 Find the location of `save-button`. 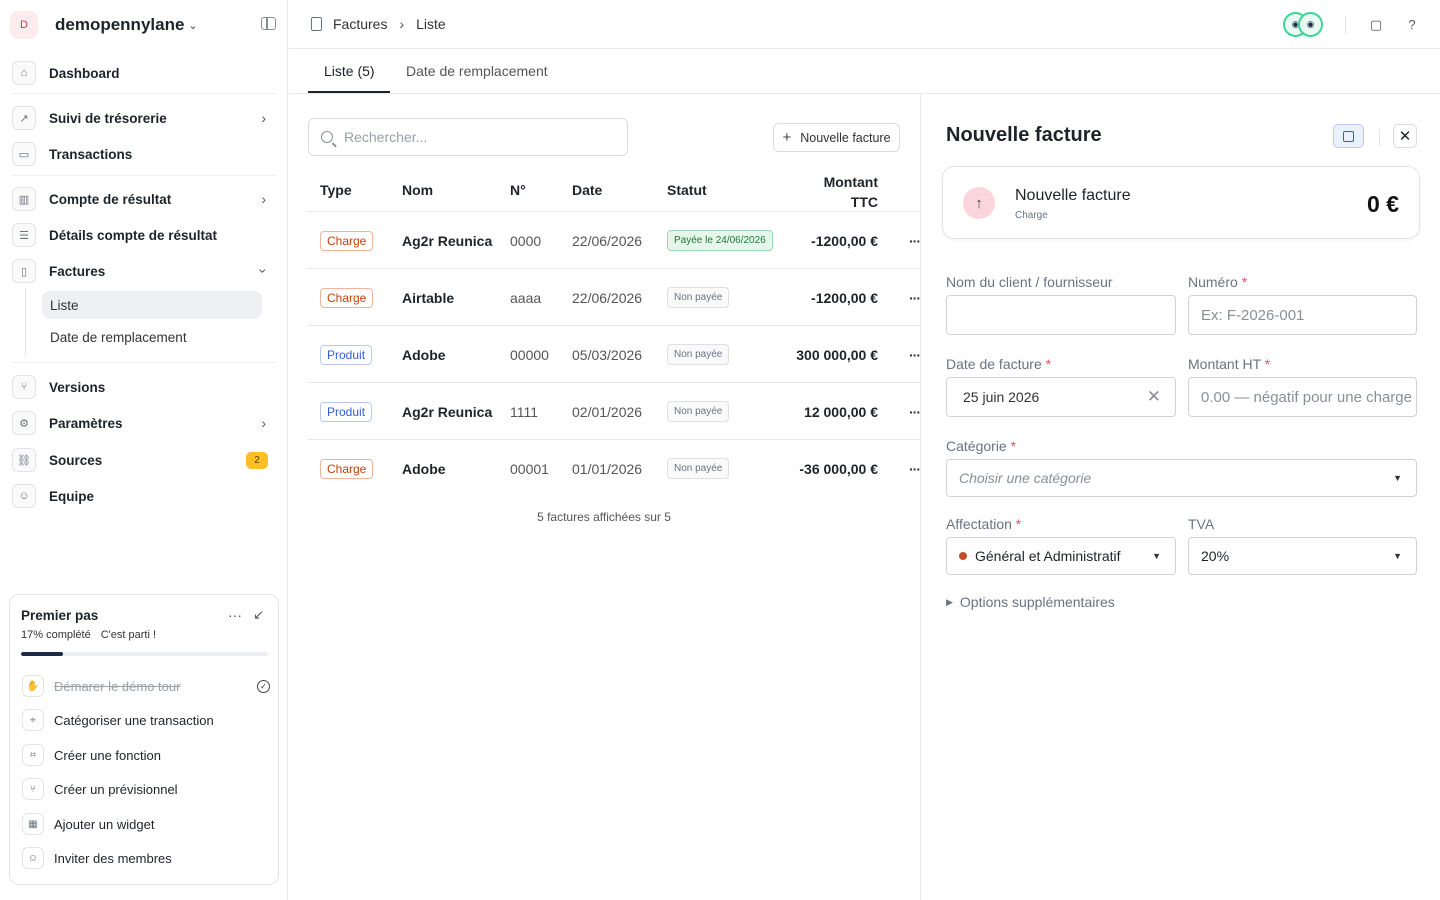

save-button is located at coordinates (1348, 136).